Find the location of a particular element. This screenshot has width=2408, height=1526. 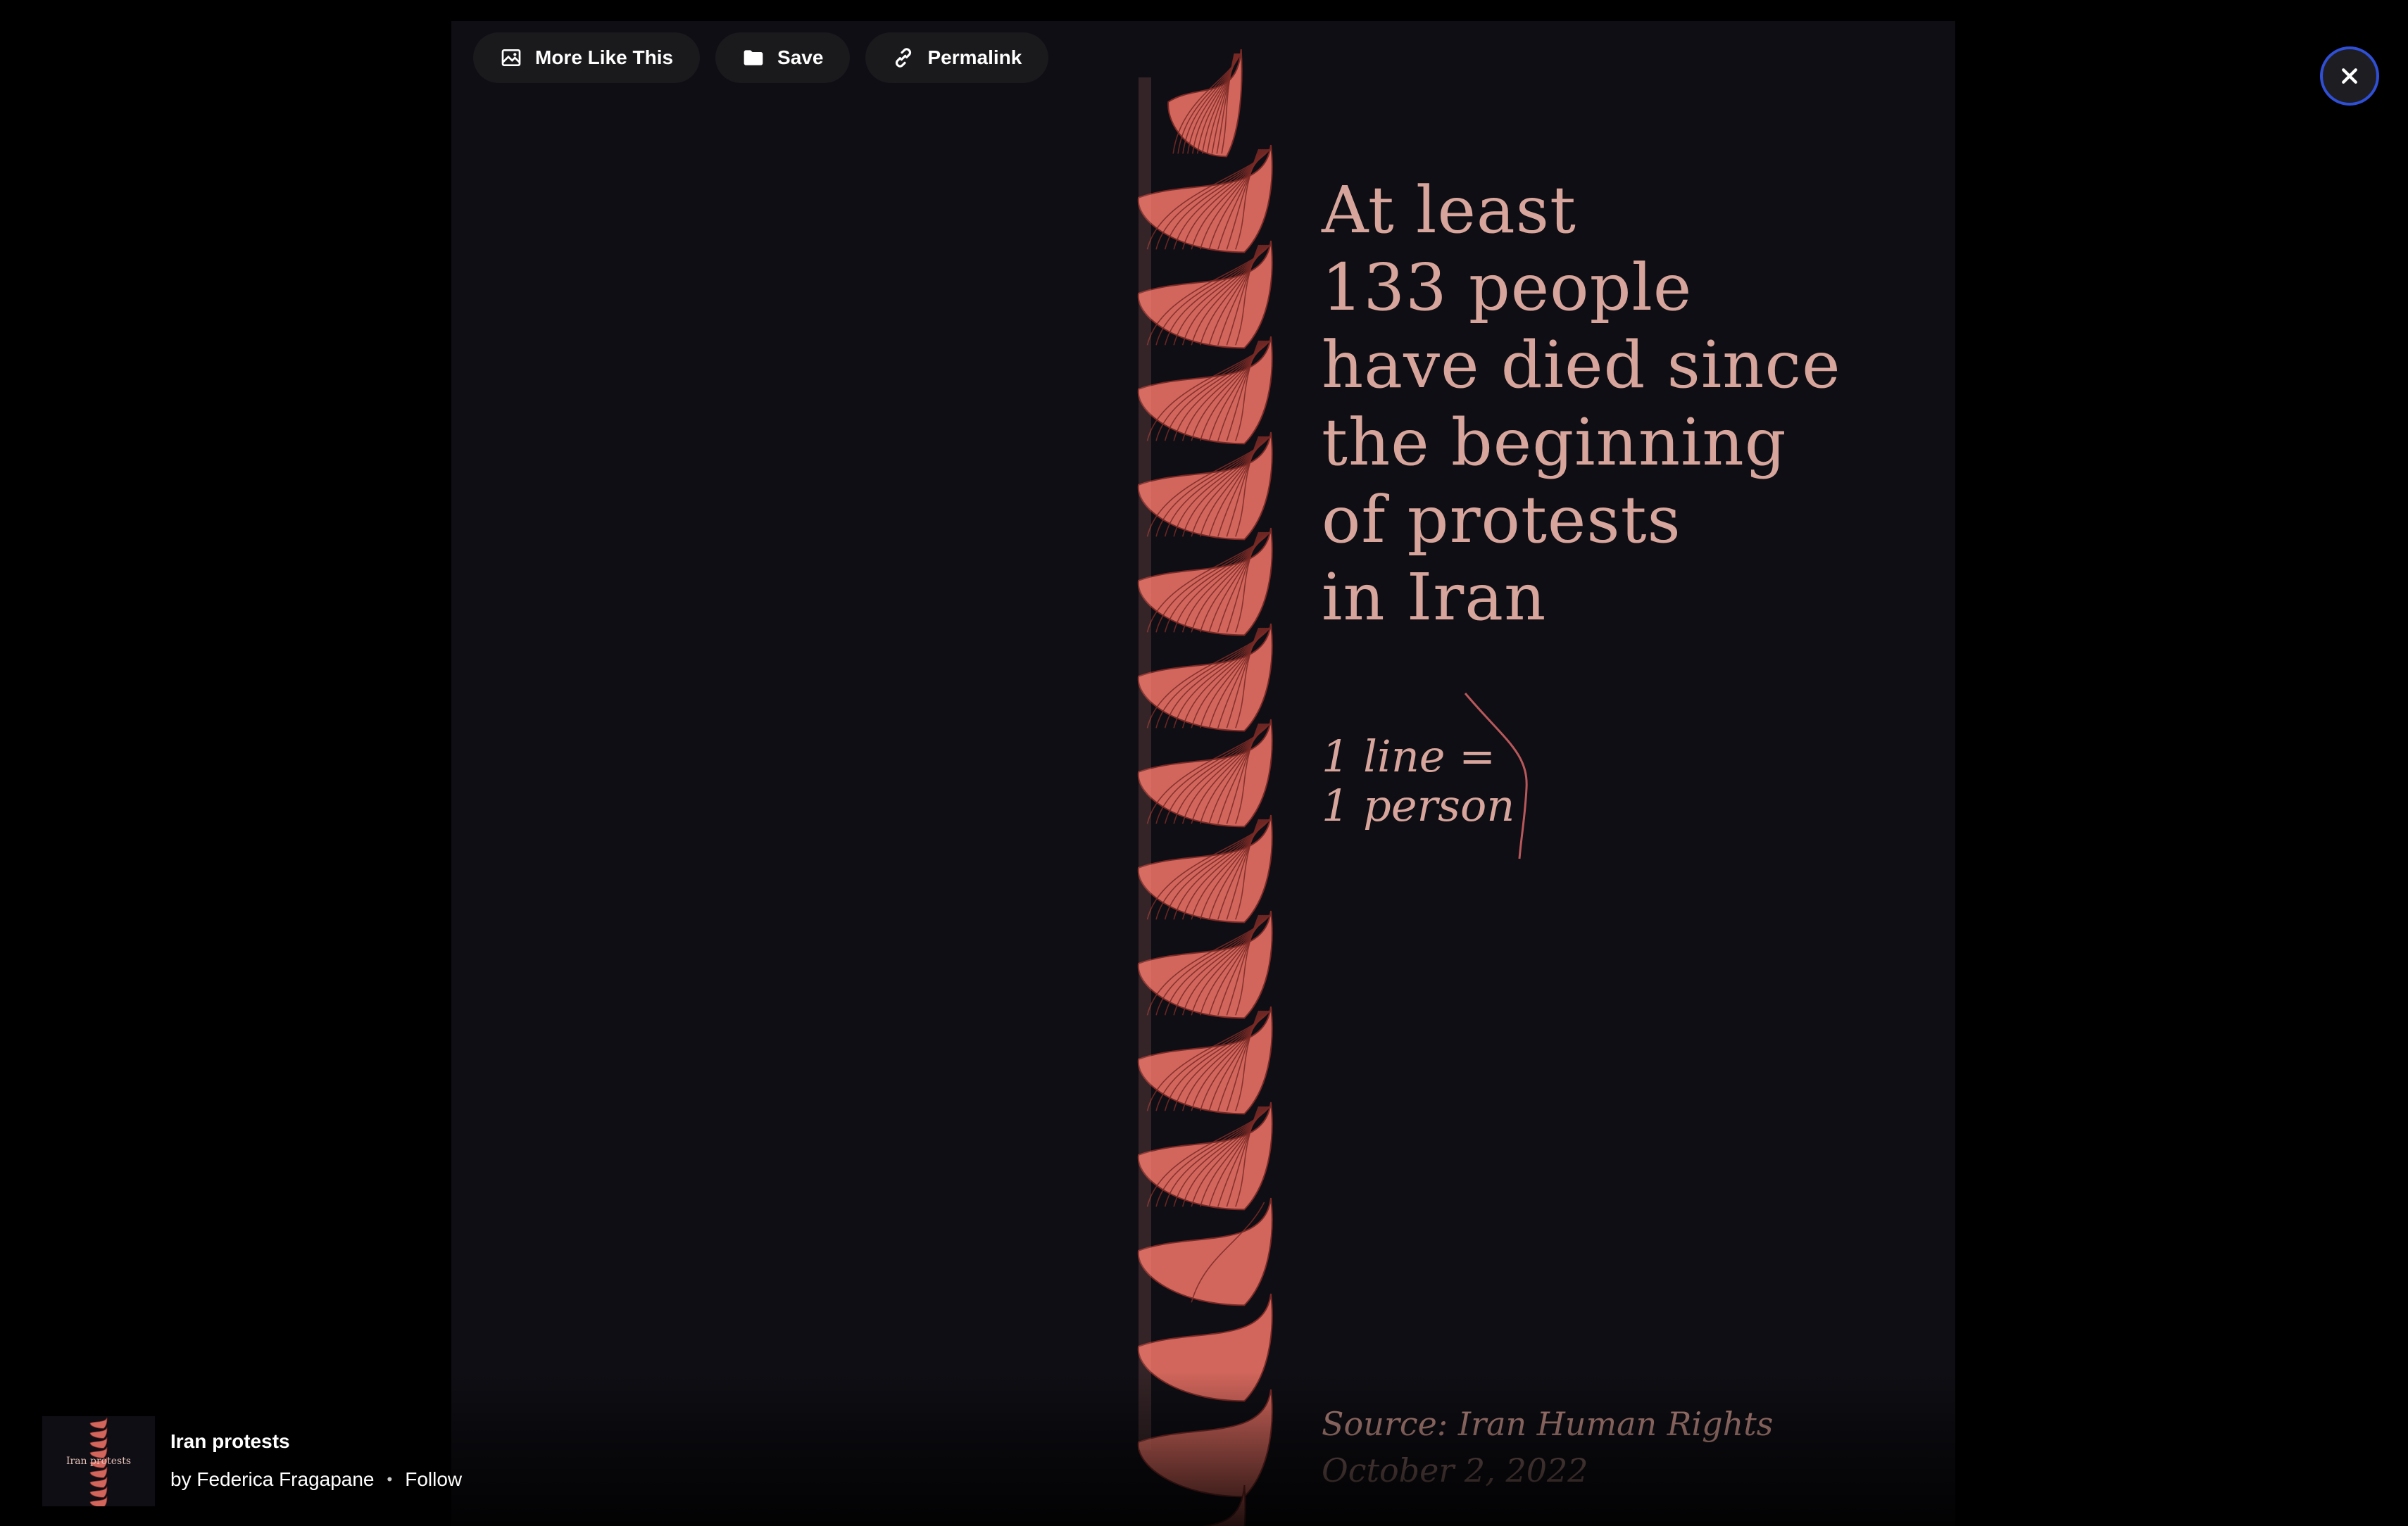

headline-line: have died since is located at coordinates (1581, 365).